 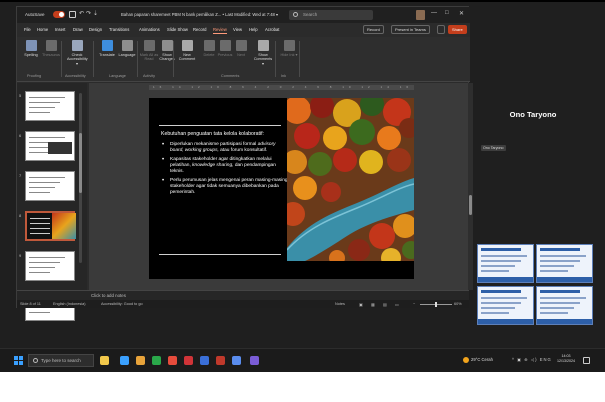 I want to click on tab-insert: Insert, so click(x=60, y=29).